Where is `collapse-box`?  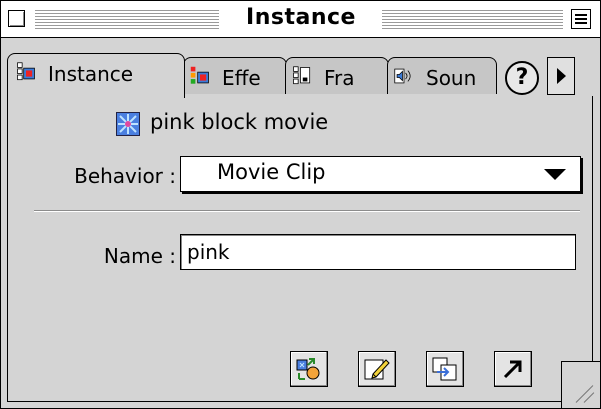 collapse-box is located at coordinates (581, 19).